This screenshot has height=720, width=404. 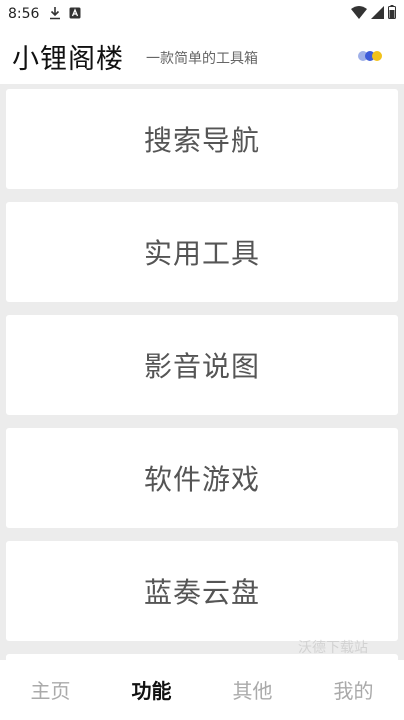 I want to click on menu-card-utilities: 实用工具, so click(x=202, y=252).